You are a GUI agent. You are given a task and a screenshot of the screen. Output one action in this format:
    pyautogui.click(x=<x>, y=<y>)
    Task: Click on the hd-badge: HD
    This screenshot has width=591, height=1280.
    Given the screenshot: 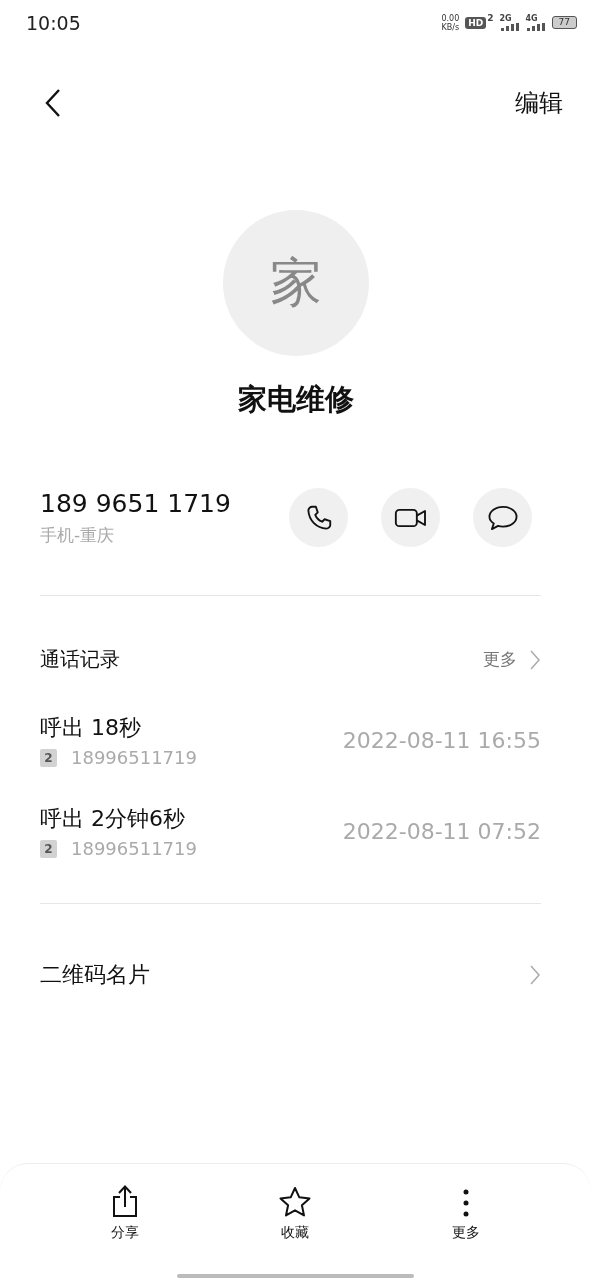 What is the action you would take?
    pyautogui.click(x=476, y=22)
    